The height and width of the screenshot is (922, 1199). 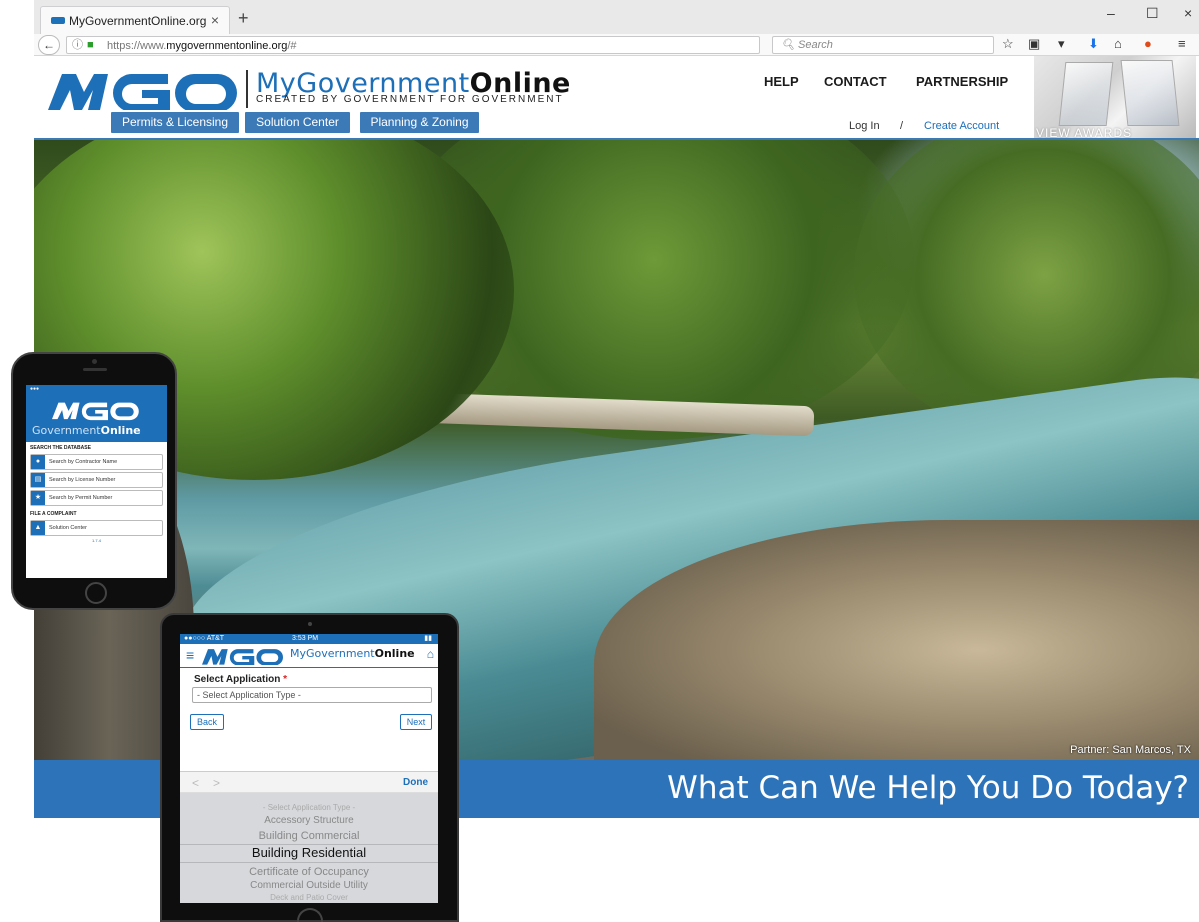 What do you see at coordinates (38, 498) in the screenshot?
I see `star-icon: ★` at bounding box center [38, 498].